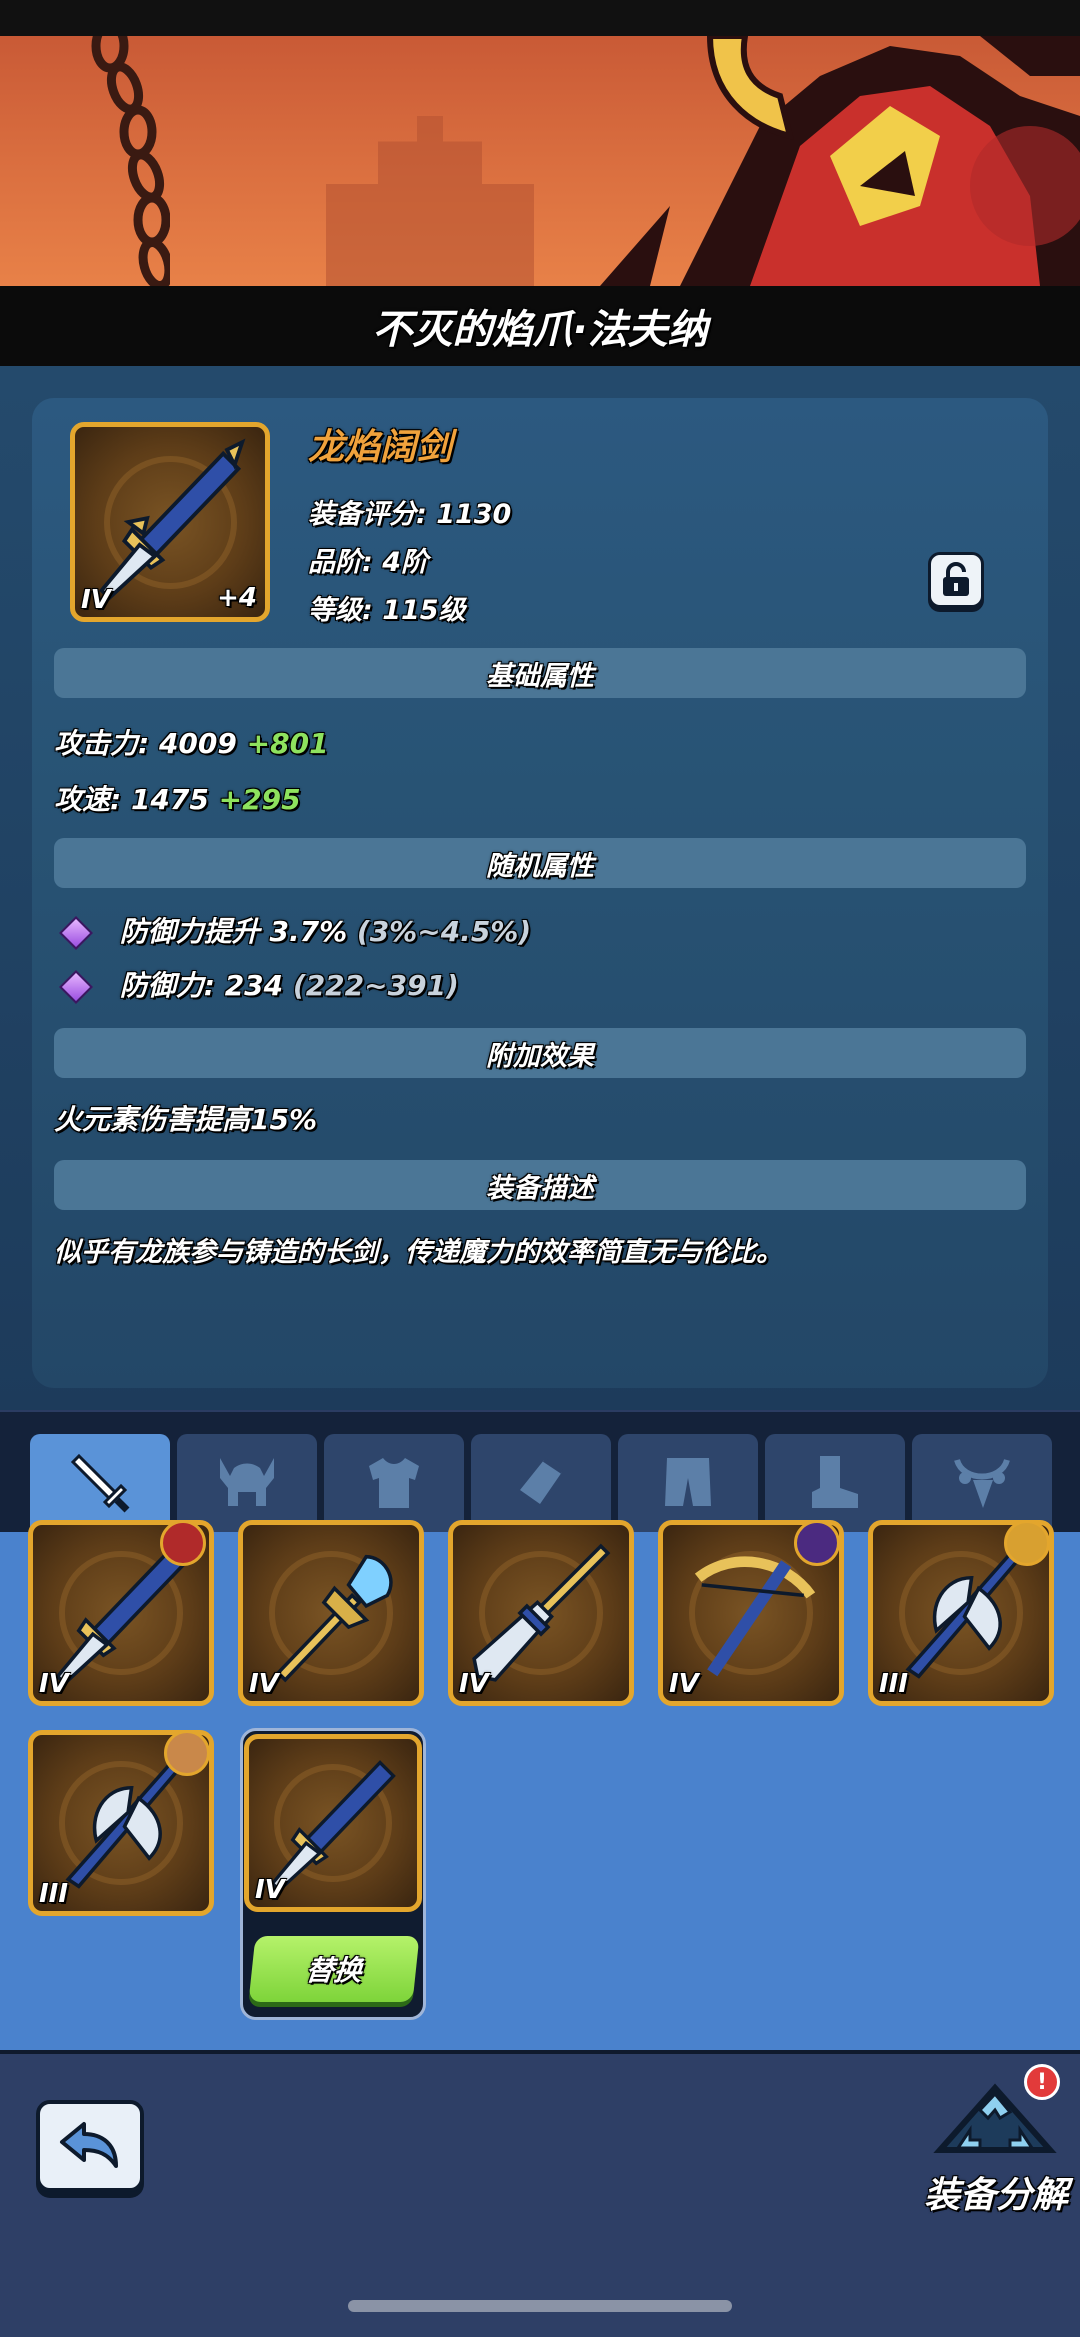 This screenshot has height=2337, width=1080. Describe the element at coordinates (130, 161) in the screenshot. I see `chain-icon` at that location.